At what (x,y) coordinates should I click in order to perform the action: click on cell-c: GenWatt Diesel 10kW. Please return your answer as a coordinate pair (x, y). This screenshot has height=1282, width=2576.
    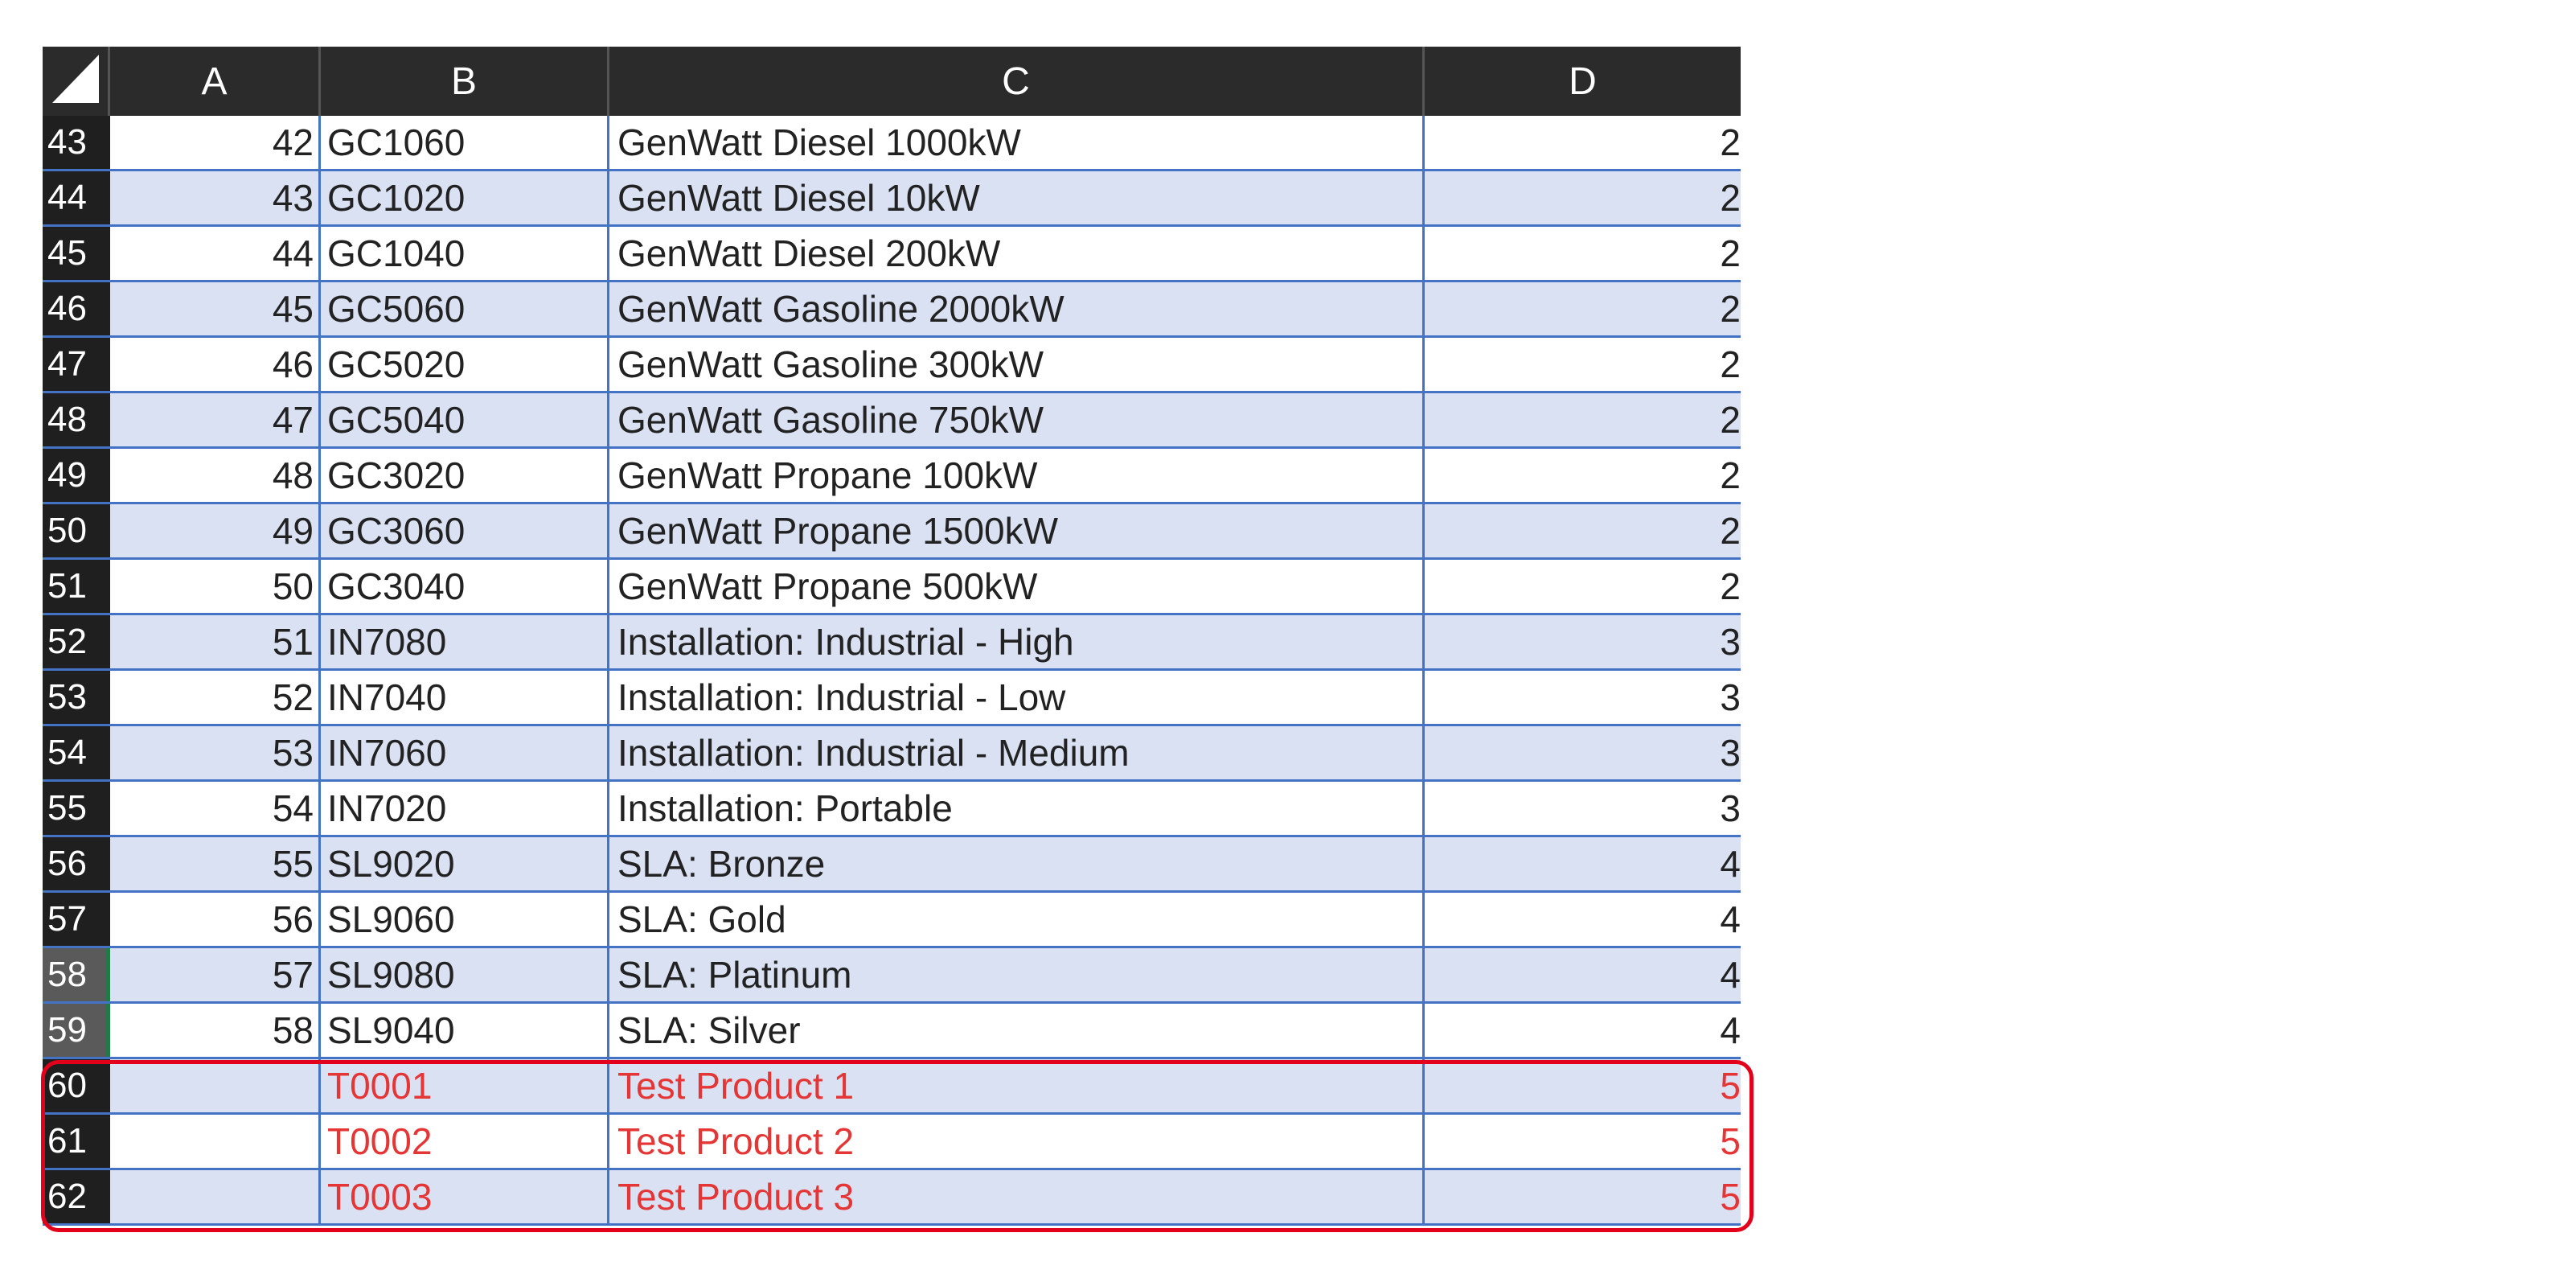
    Looking at the image, I should click on (1017, 197).